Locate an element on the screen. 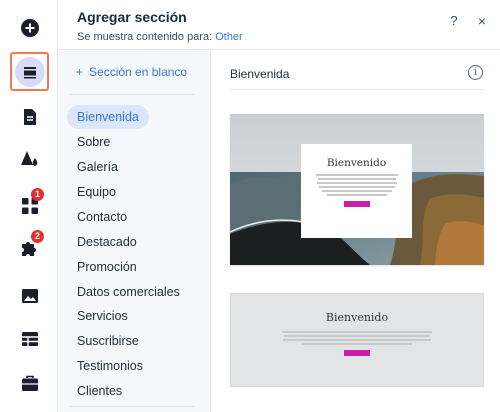  close-button: × is located at coordinates (482, 21).